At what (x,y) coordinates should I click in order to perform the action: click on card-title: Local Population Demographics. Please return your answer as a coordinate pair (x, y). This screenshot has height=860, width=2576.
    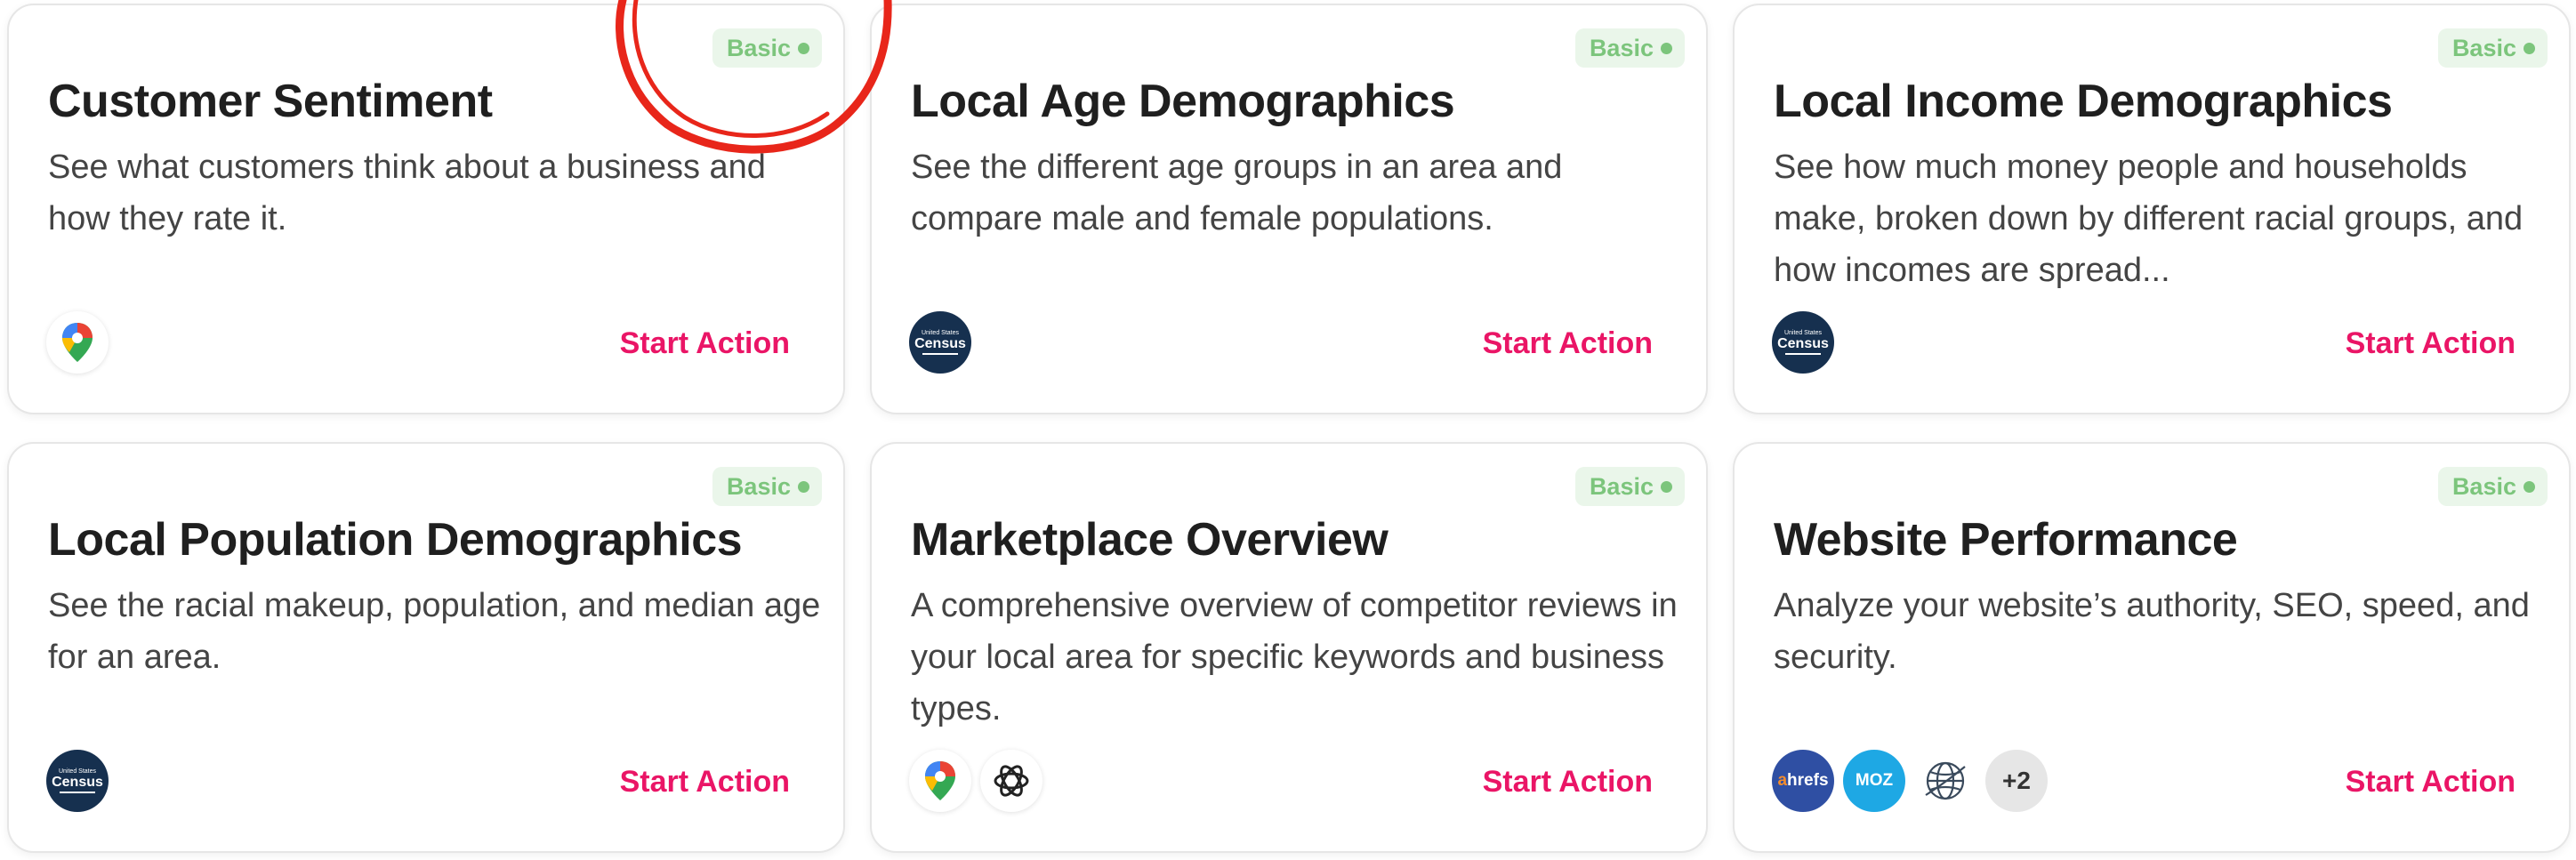
    Looking at the image, I should click on (395, 540).